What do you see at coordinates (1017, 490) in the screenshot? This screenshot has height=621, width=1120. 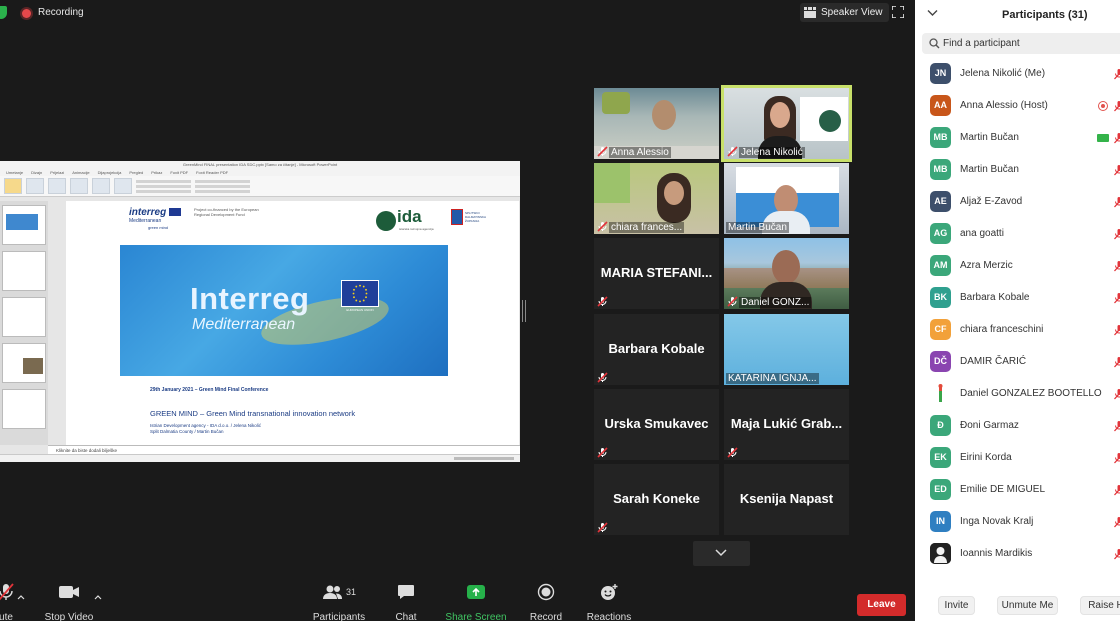 I see `participant-row: ED Emilie DE MIGUEL` at bounding box center [1017, 490].